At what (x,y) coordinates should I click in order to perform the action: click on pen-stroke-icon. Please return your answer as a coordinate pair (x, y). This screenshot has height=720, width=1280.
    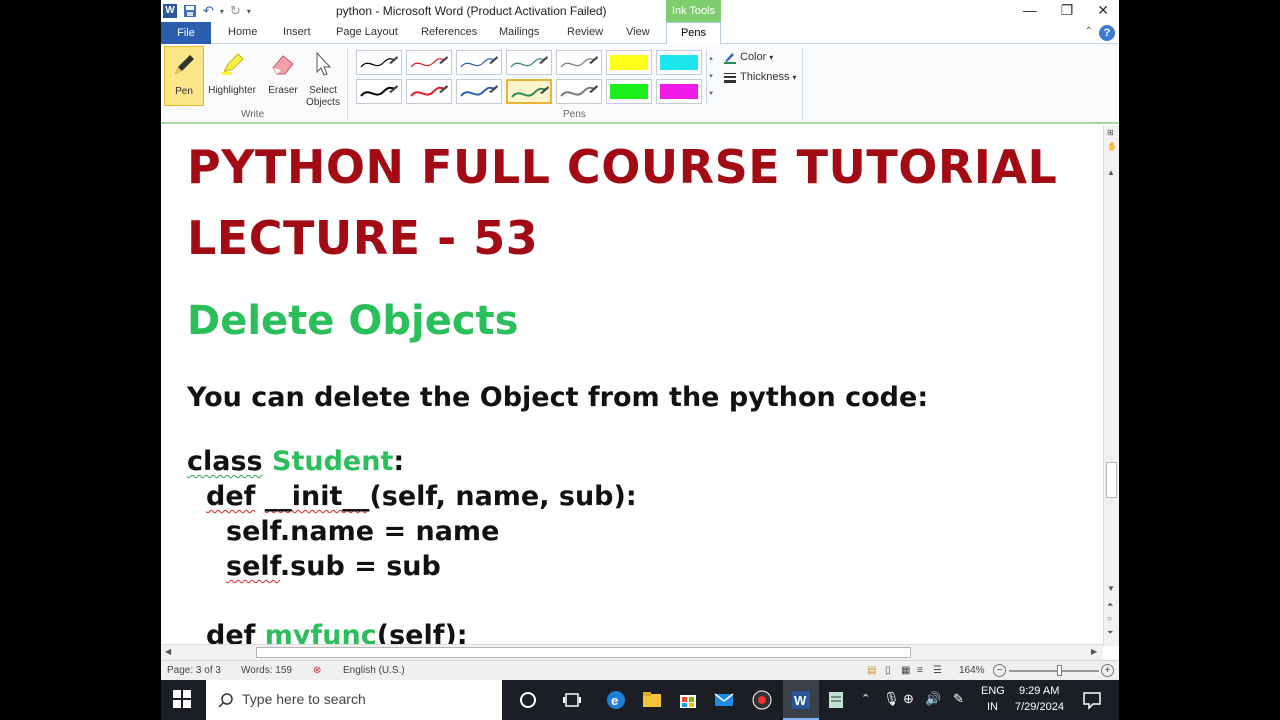
    Looking at the image, I should click on (429, 91).